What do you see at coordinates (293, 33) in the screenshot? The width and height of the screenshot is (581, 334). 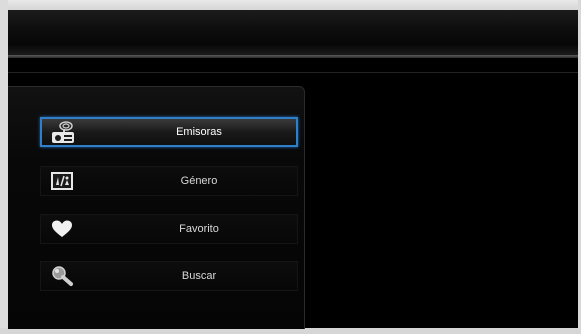 I see `header-bar` at bounding box center [293, 33].